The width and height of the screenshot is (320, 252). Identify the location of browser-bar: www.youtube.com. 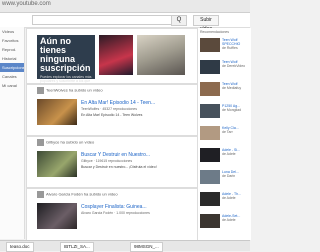
(125, 6).